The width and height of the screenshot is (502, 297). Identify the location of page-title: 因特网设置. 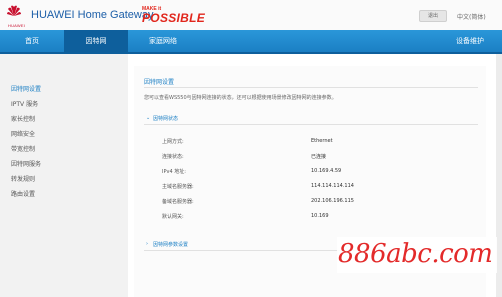
(159, 82).